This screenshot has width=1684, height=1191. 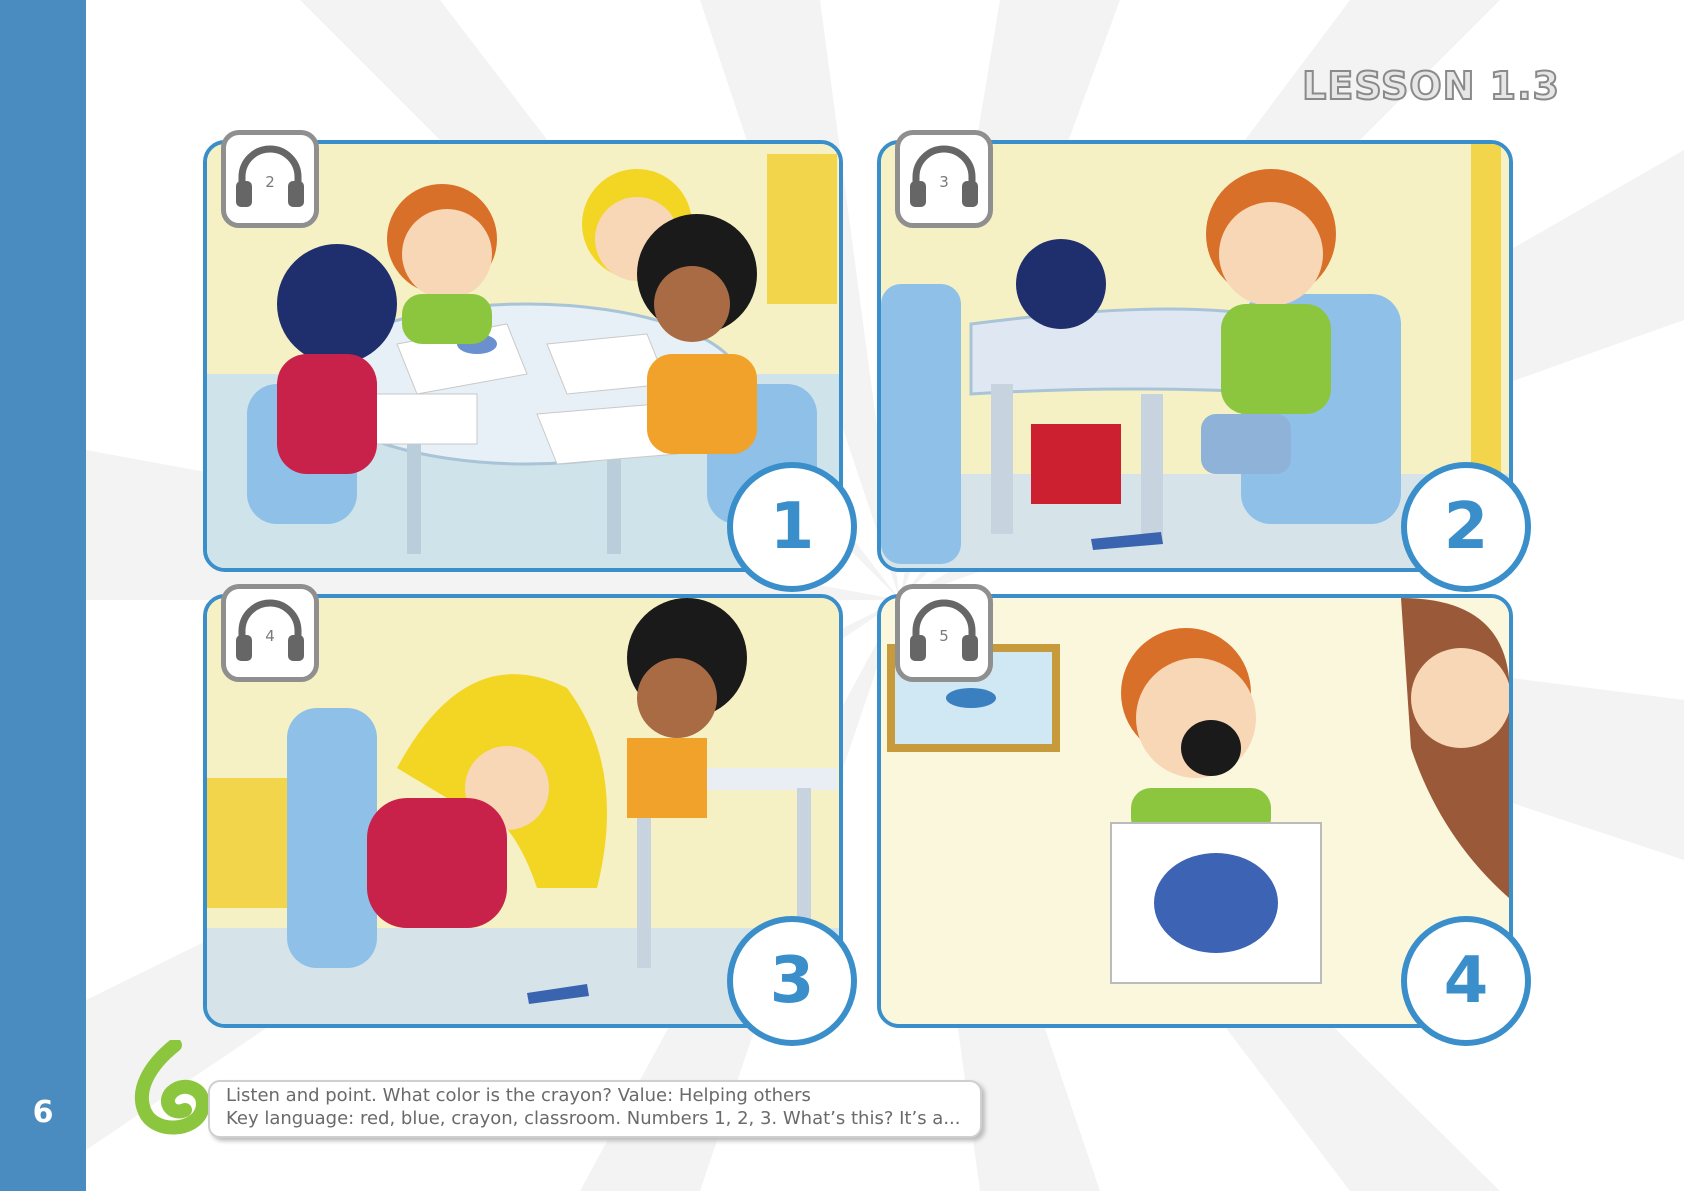 I want to click on track-number: 2, so click(x=270, y=182).